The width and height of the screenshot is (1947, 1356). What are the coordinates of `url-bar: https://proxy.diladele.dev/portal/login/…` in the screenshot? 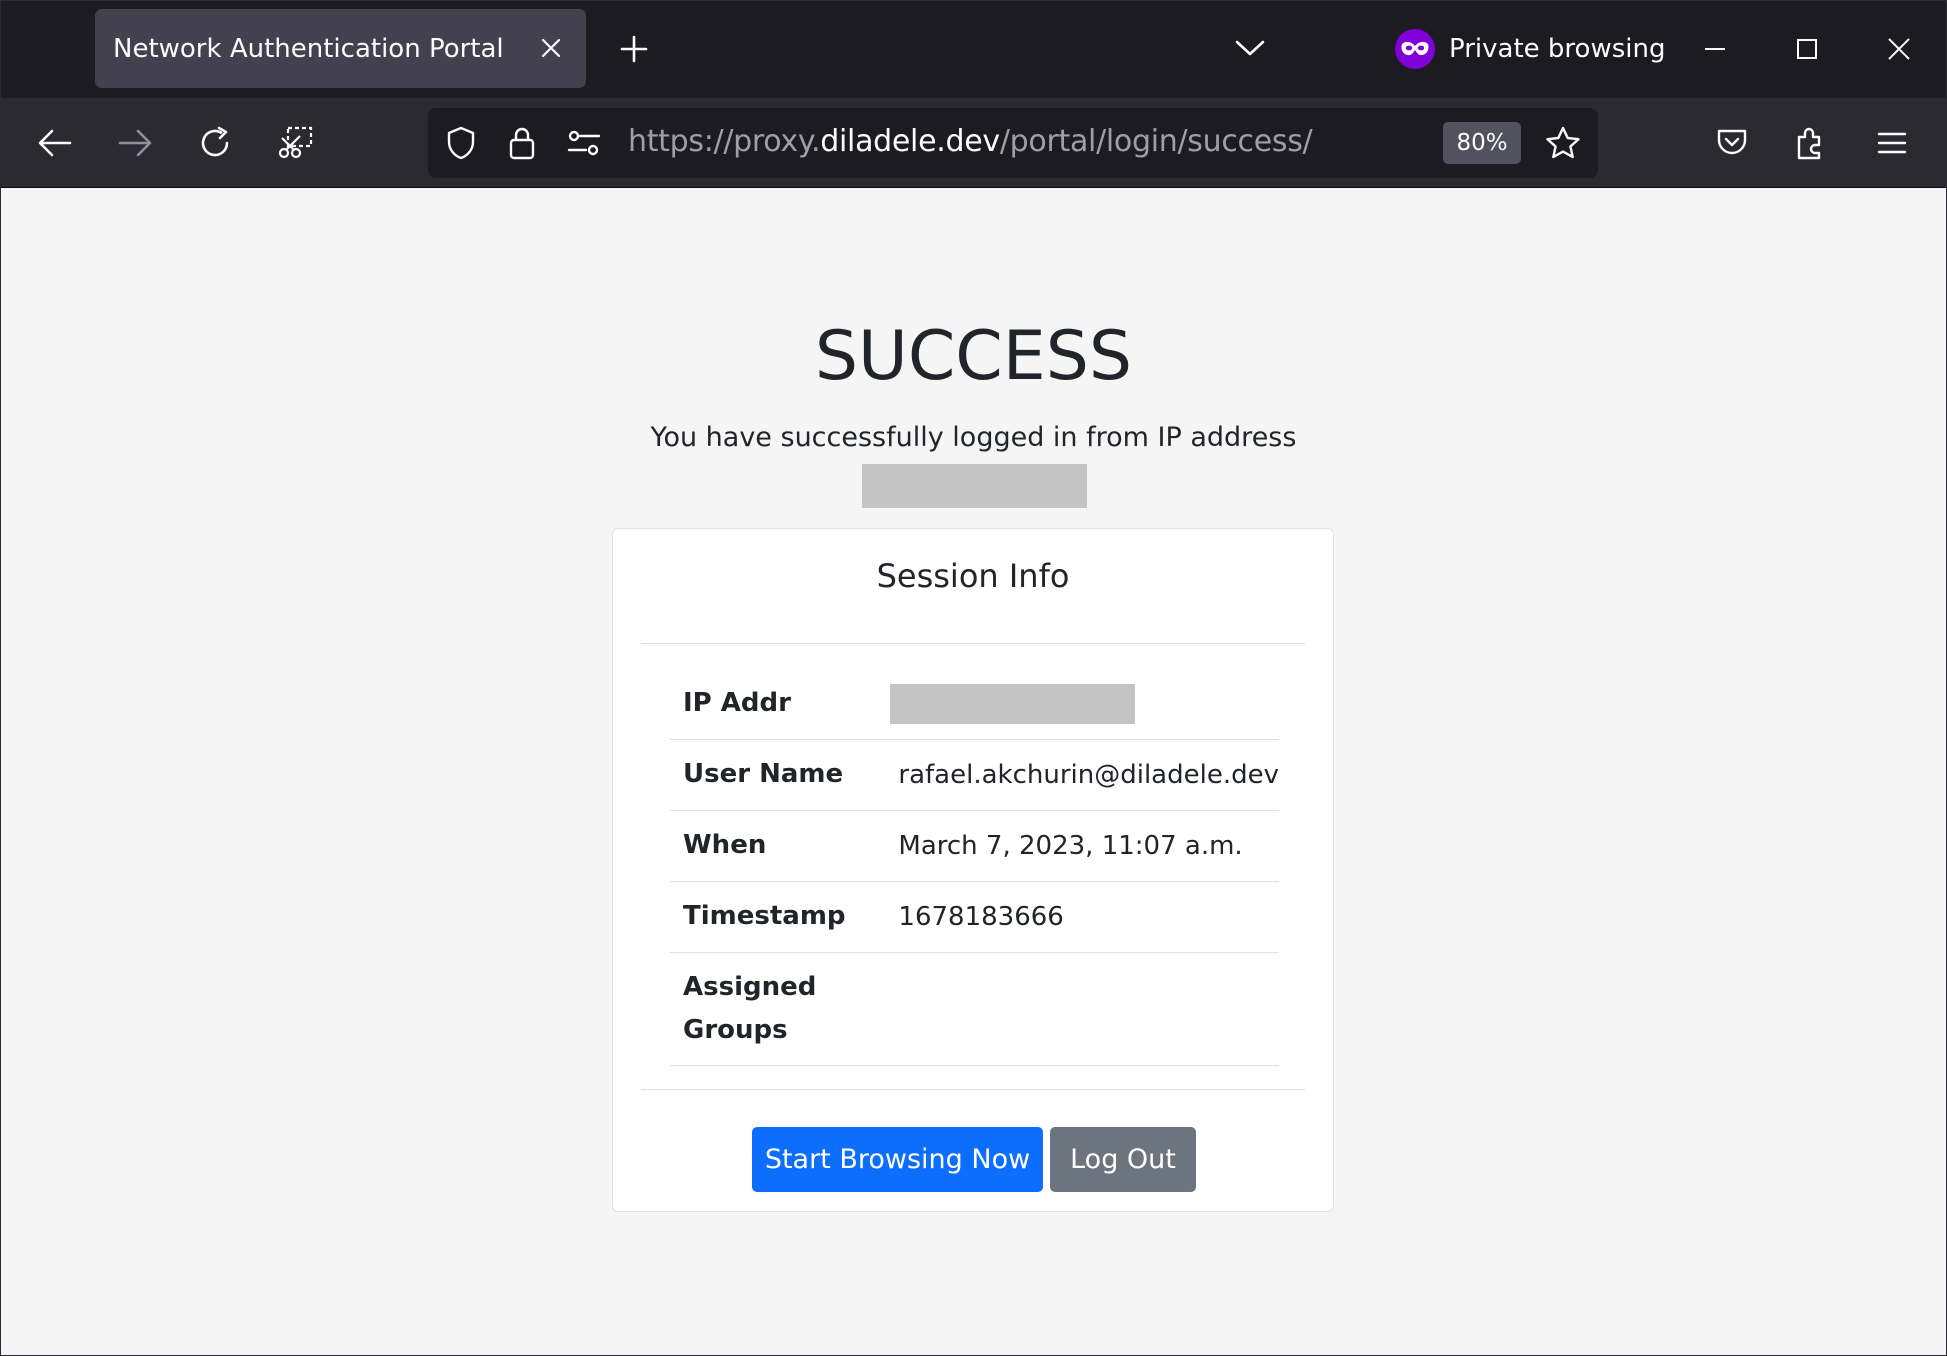 It's located at (1013, 143).